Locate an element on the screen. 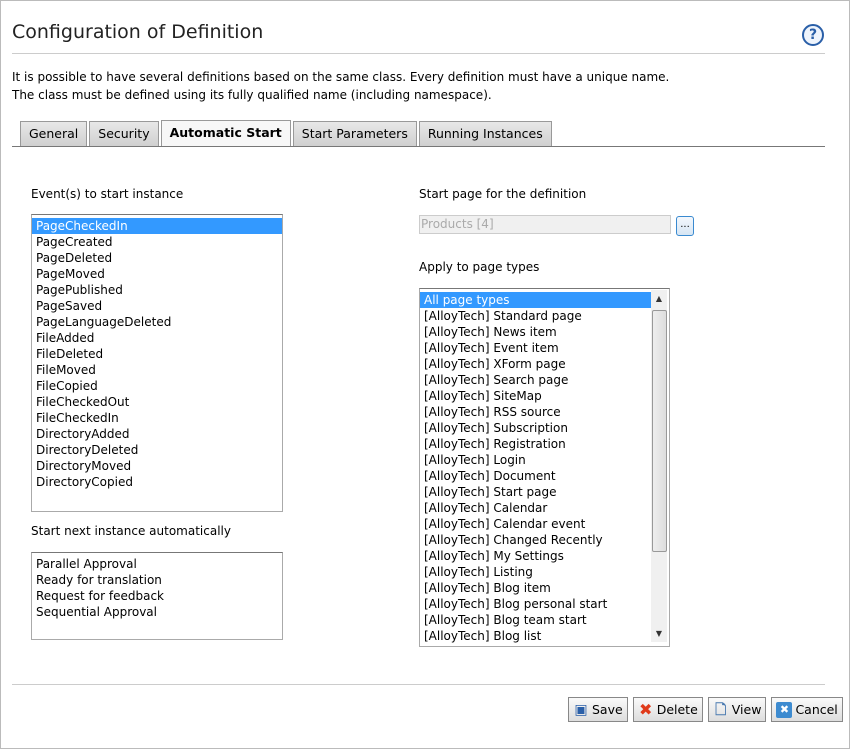 This screenshot has width=850, height=749. tab-running-instances: Running Instances is located at coordinates (485, 133).